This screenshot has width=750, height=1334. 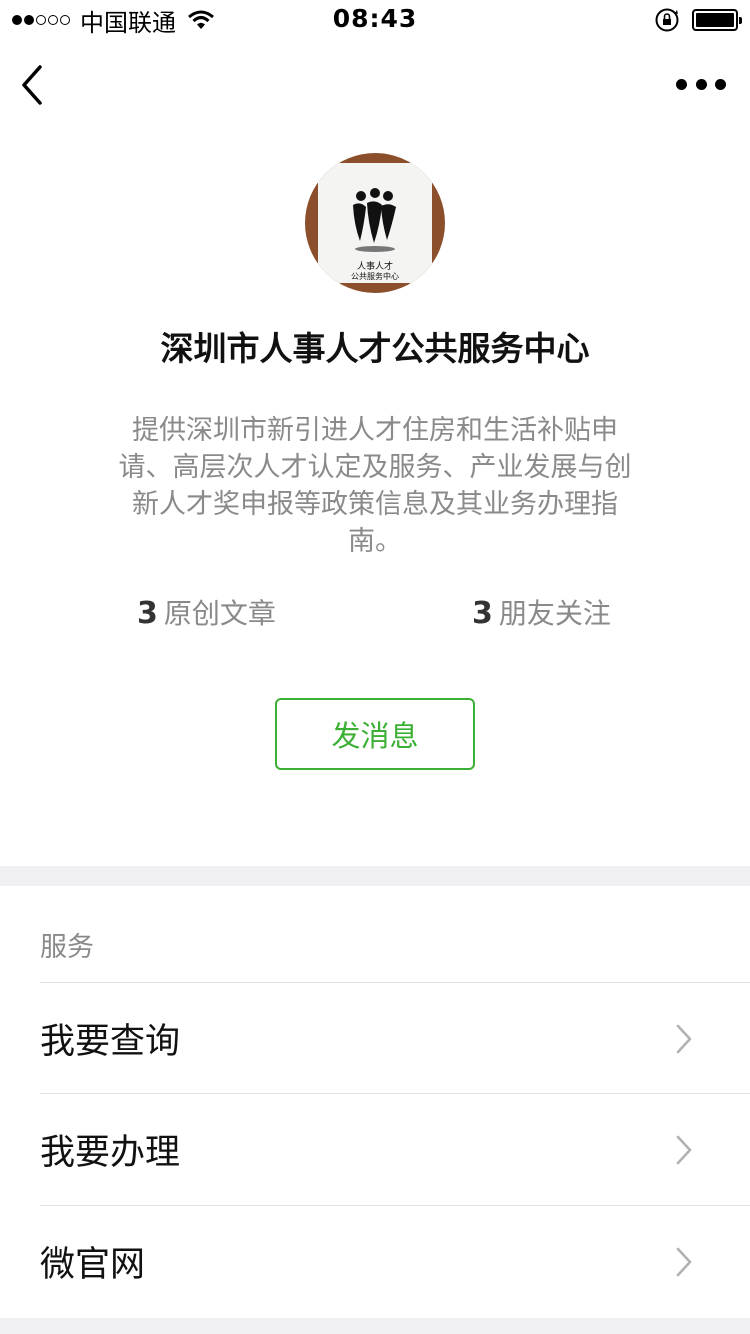 What do you see at coordinates (93, 1264) in the screenshot?
I see `service-item-label: 微官网` at bounding box center [93, 1264].